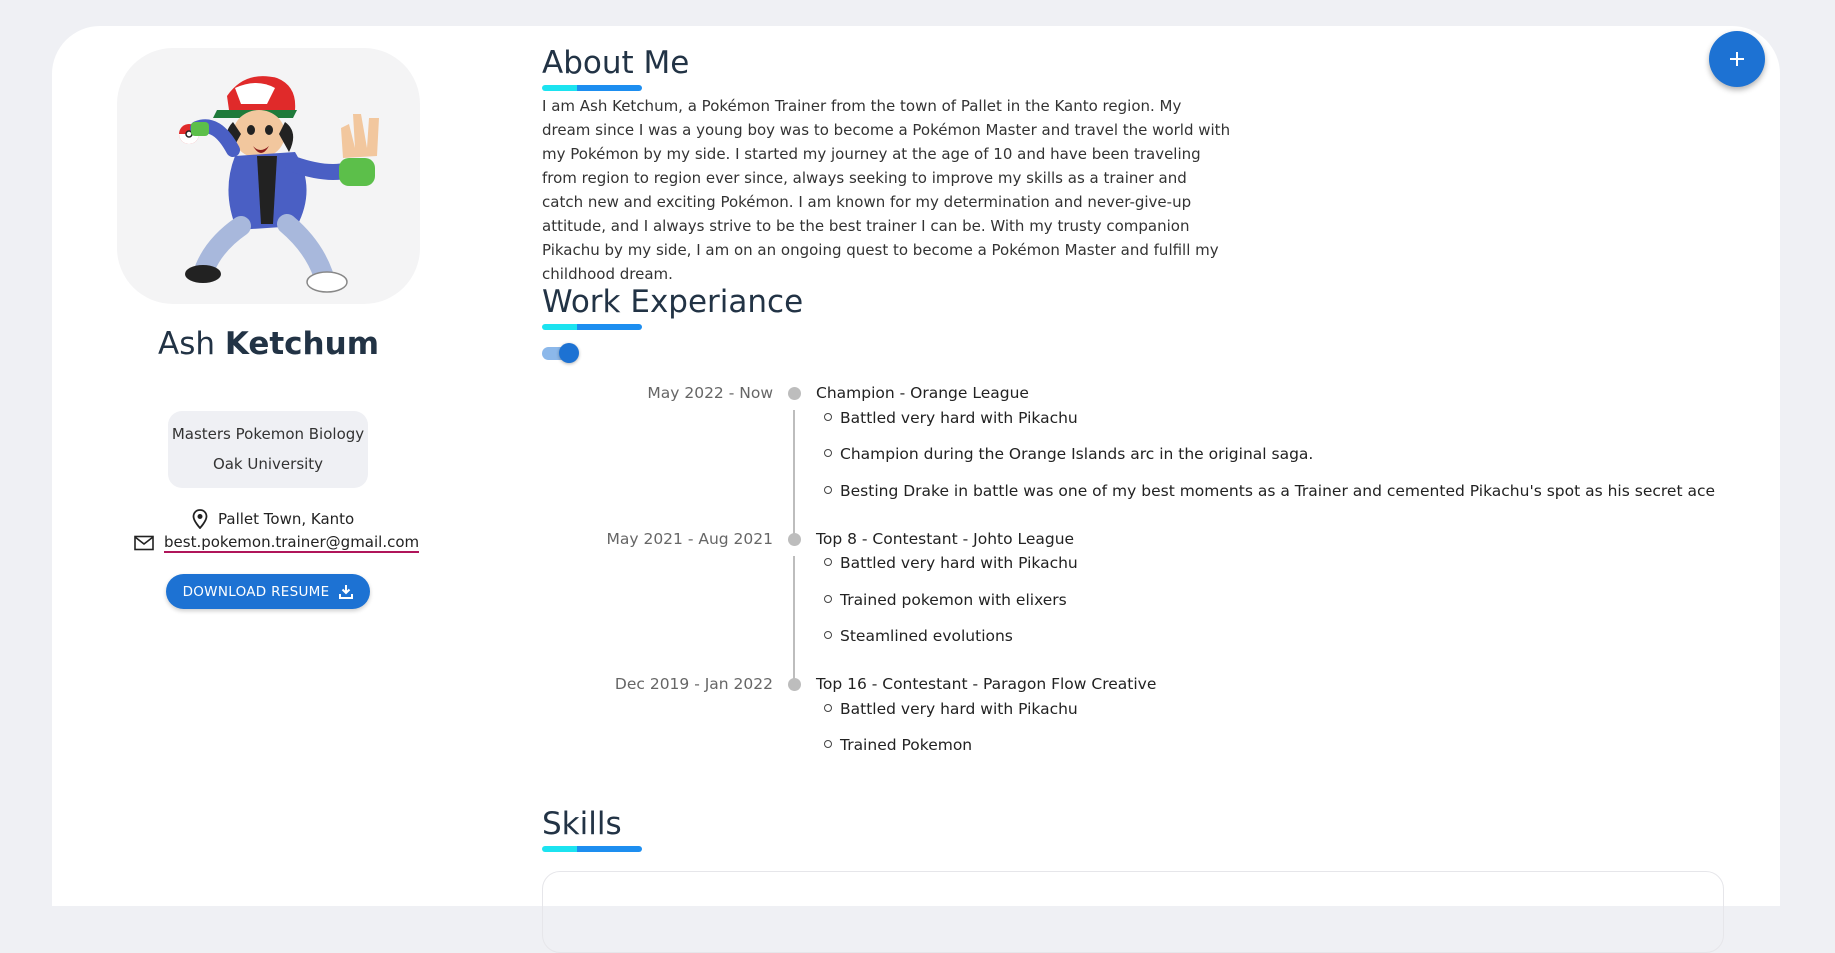  Describe the element at coordinates (673, 302) in the screenshot. I see `work-heading: Work Experiance` at that location.